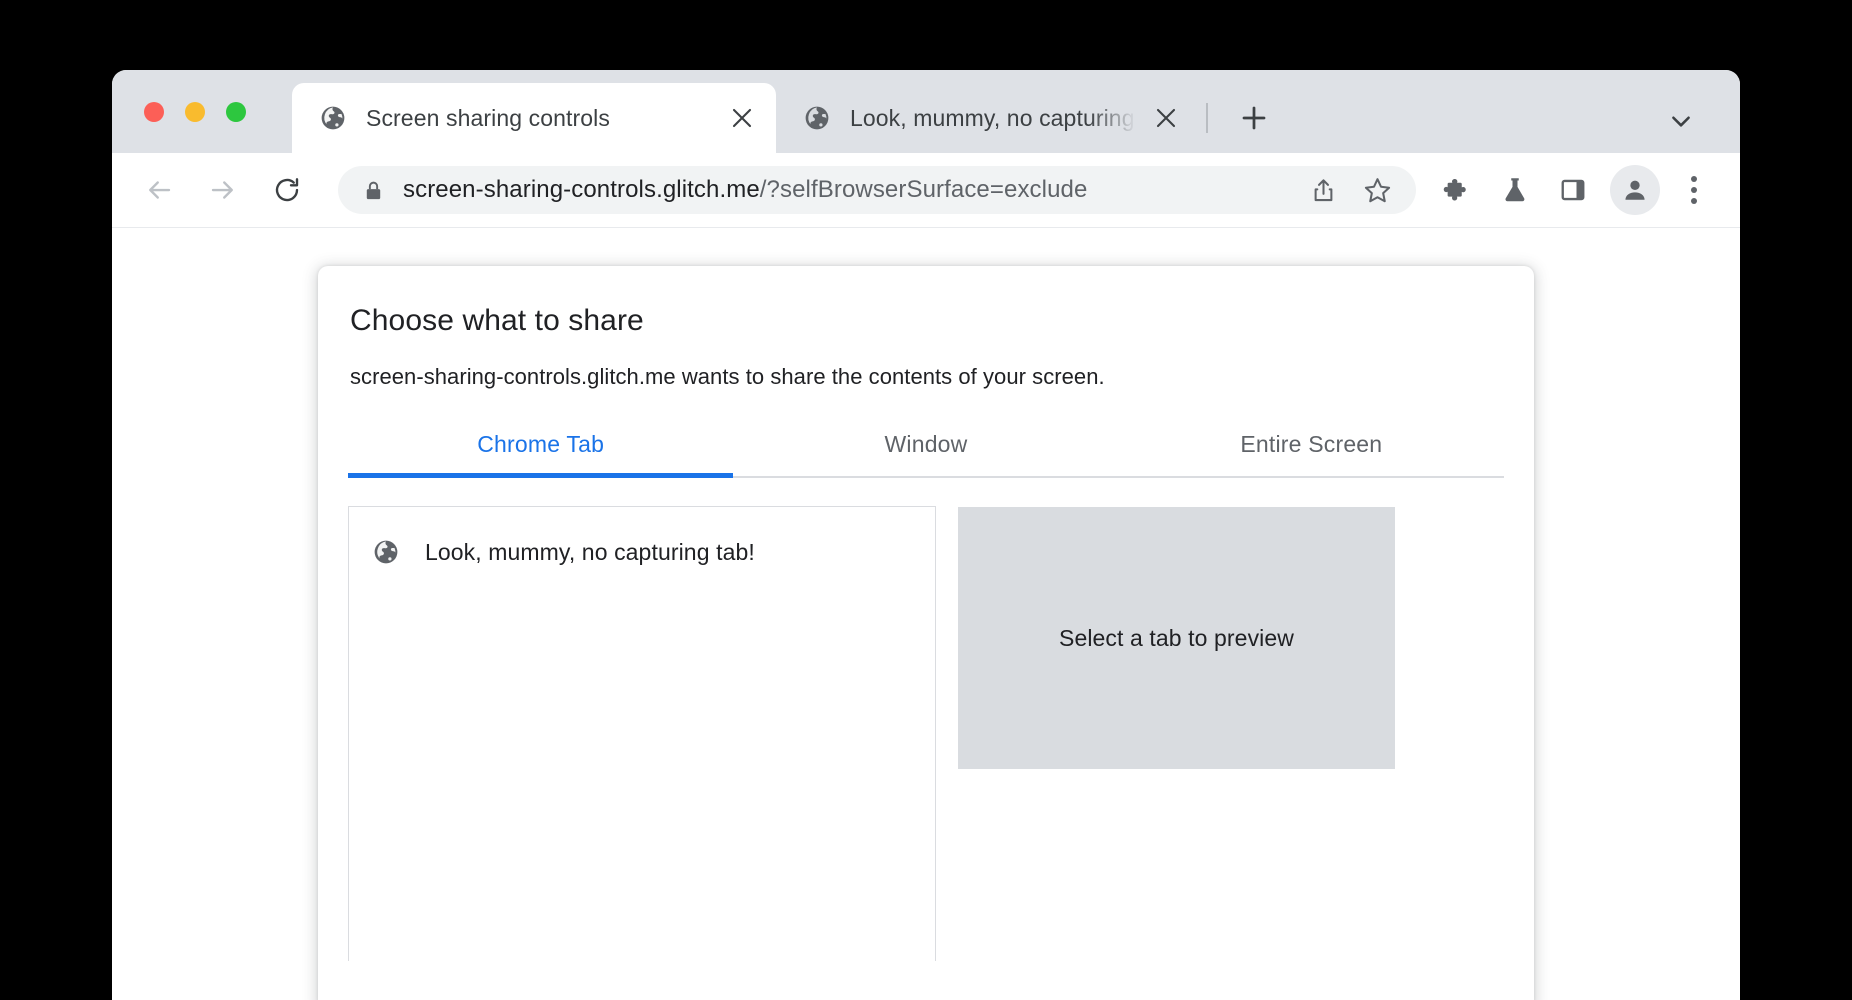  I want to click on new-tab-button, so click(1254, 118).